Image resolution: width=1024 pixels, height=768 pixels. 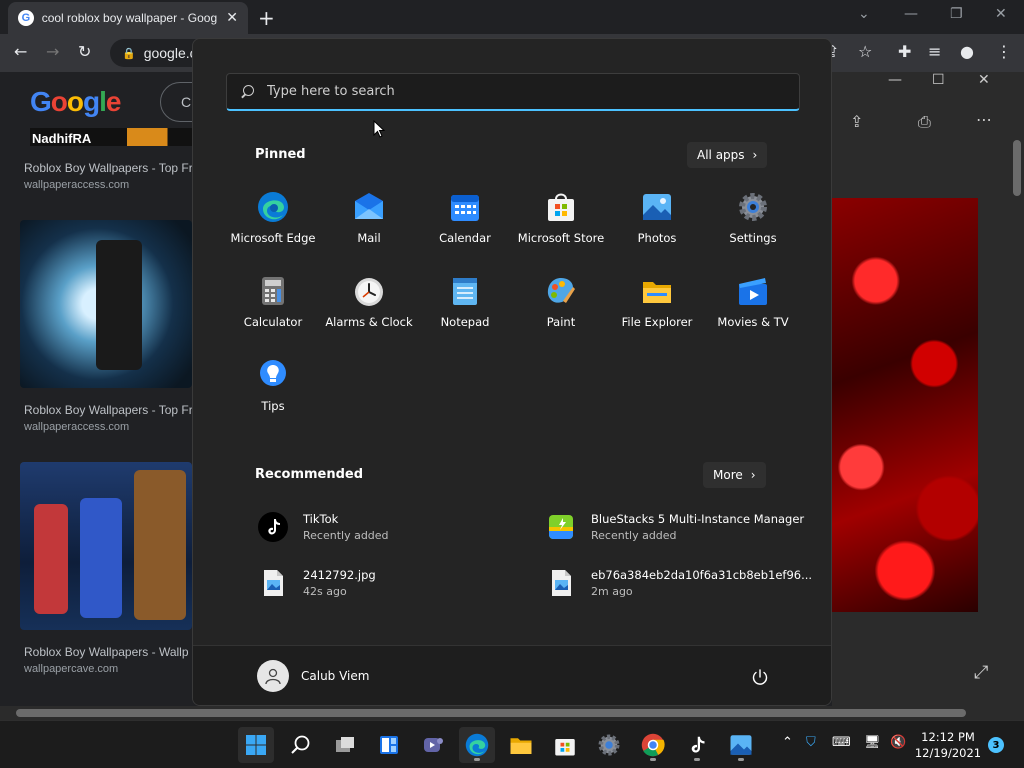 I want to click on pinned-app-calendar: Calendar, so click(x=465, y=221).